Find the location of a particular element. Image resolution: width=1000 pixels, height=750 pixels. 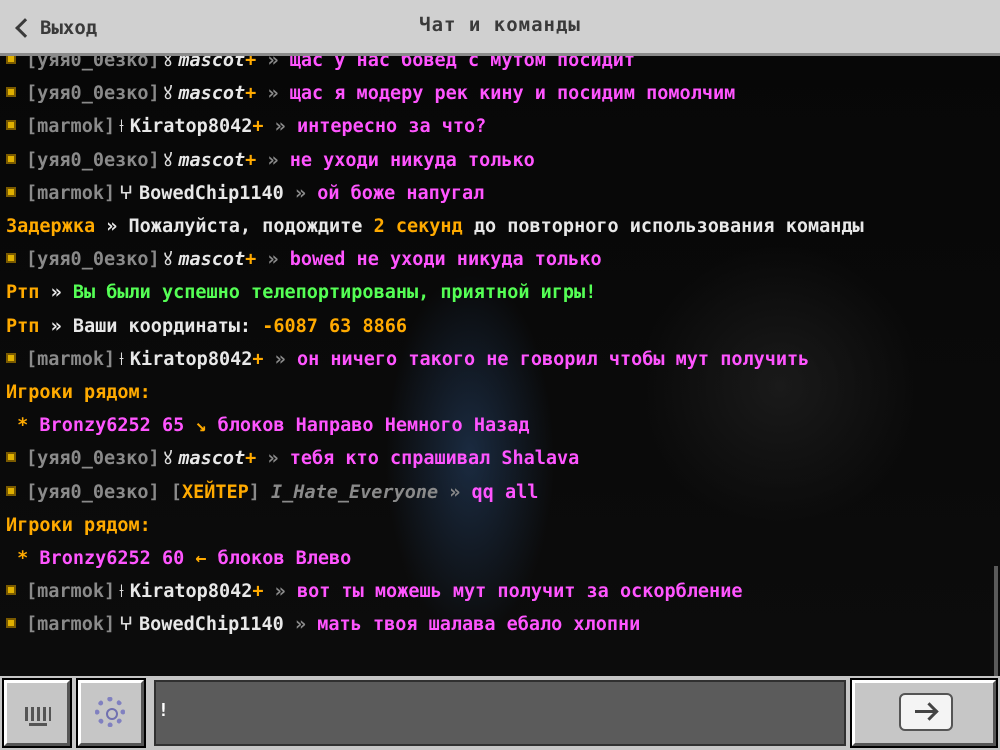

chat-input: ! is located at coordinates (500, 713).